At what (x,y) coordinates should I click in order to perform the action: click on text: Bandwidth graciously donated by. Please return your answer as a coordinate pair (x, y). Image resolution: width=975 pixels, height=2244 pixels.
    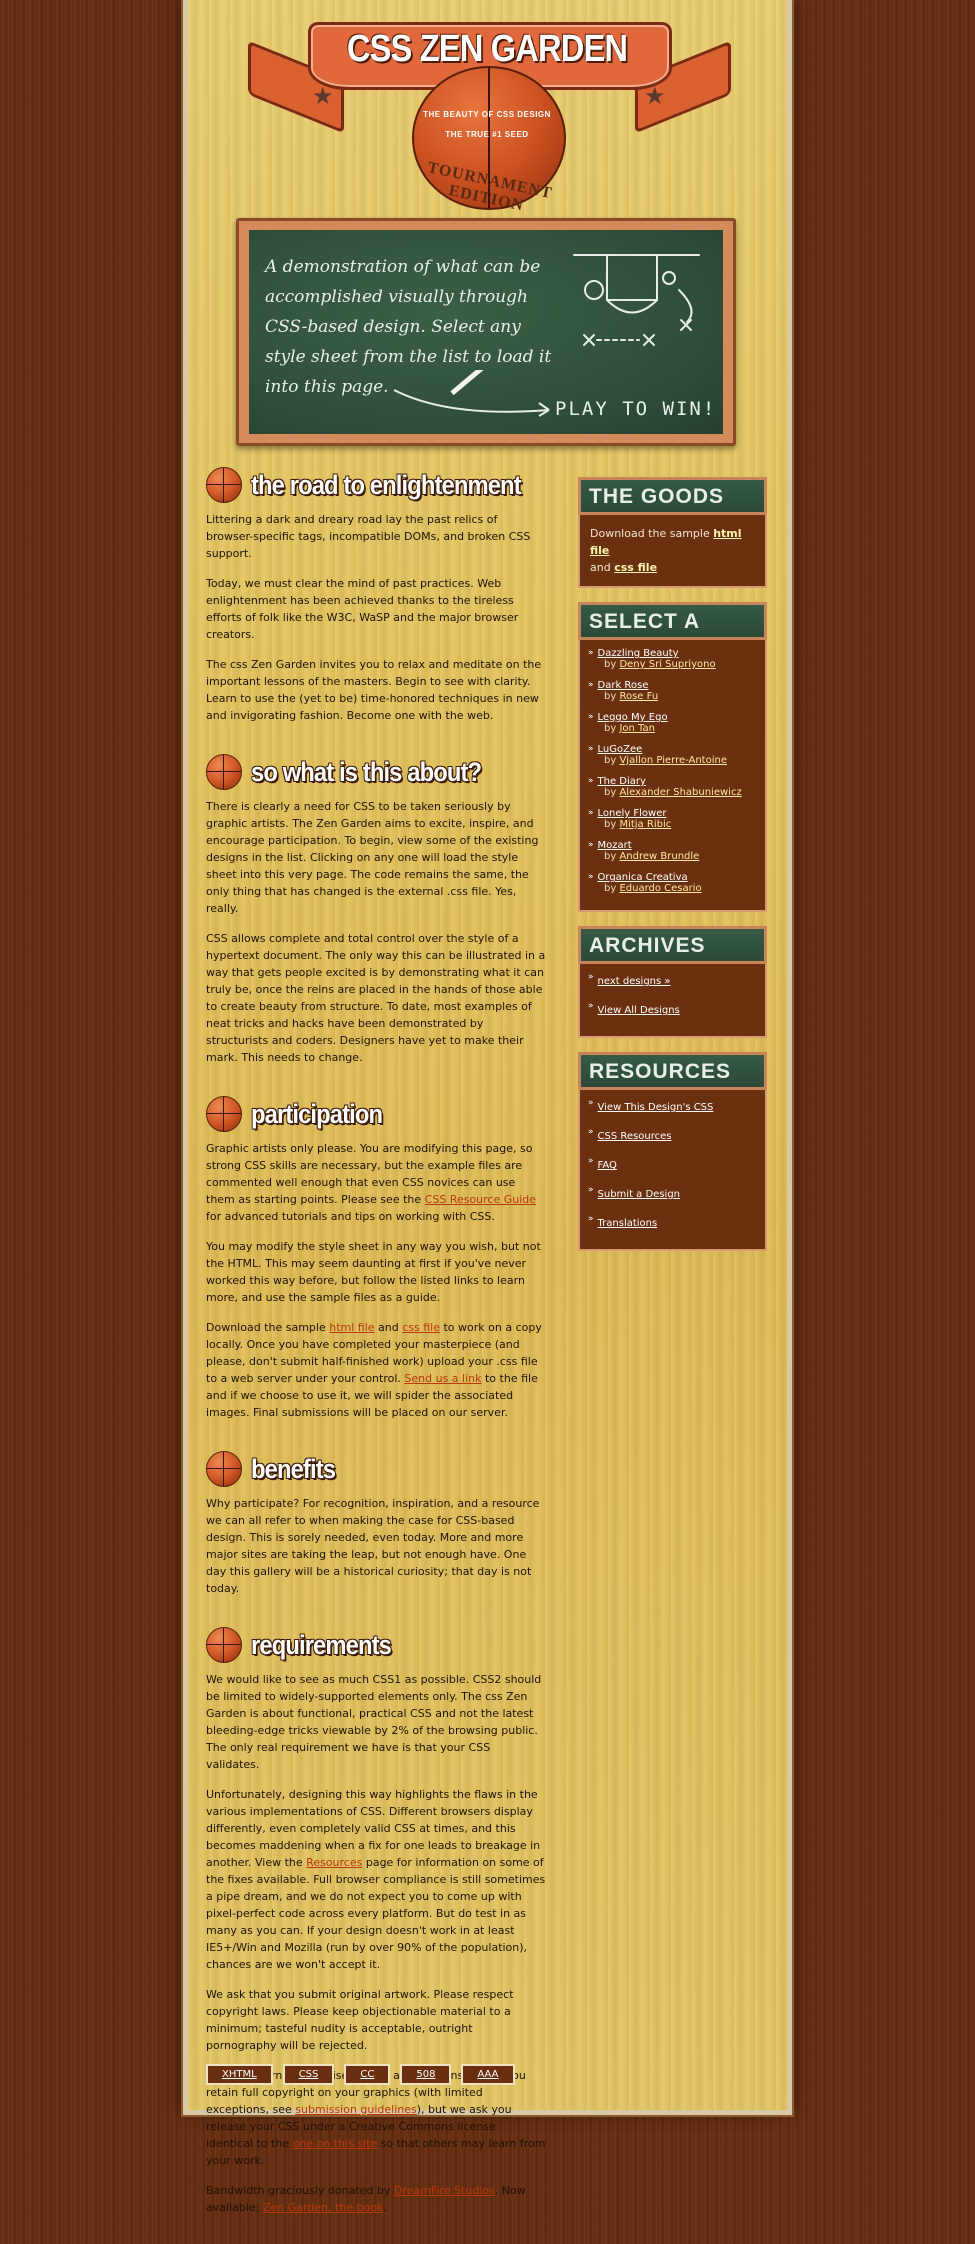
    Looking at the image, I should click on (300, 2190).